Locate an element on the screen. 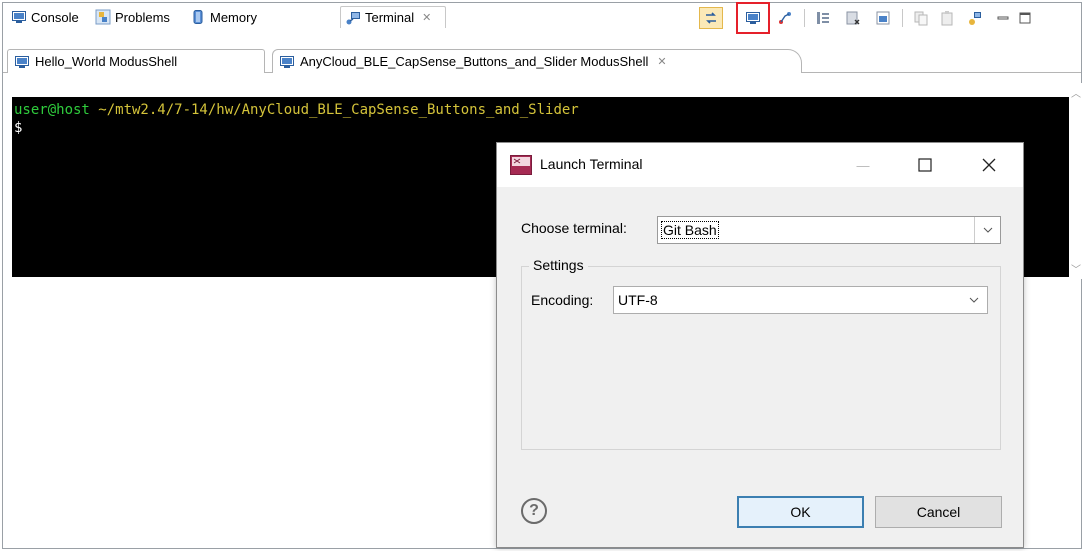 This screenshot has width=1084, height=551. window-close-icon is located at coordinates (989, 165).